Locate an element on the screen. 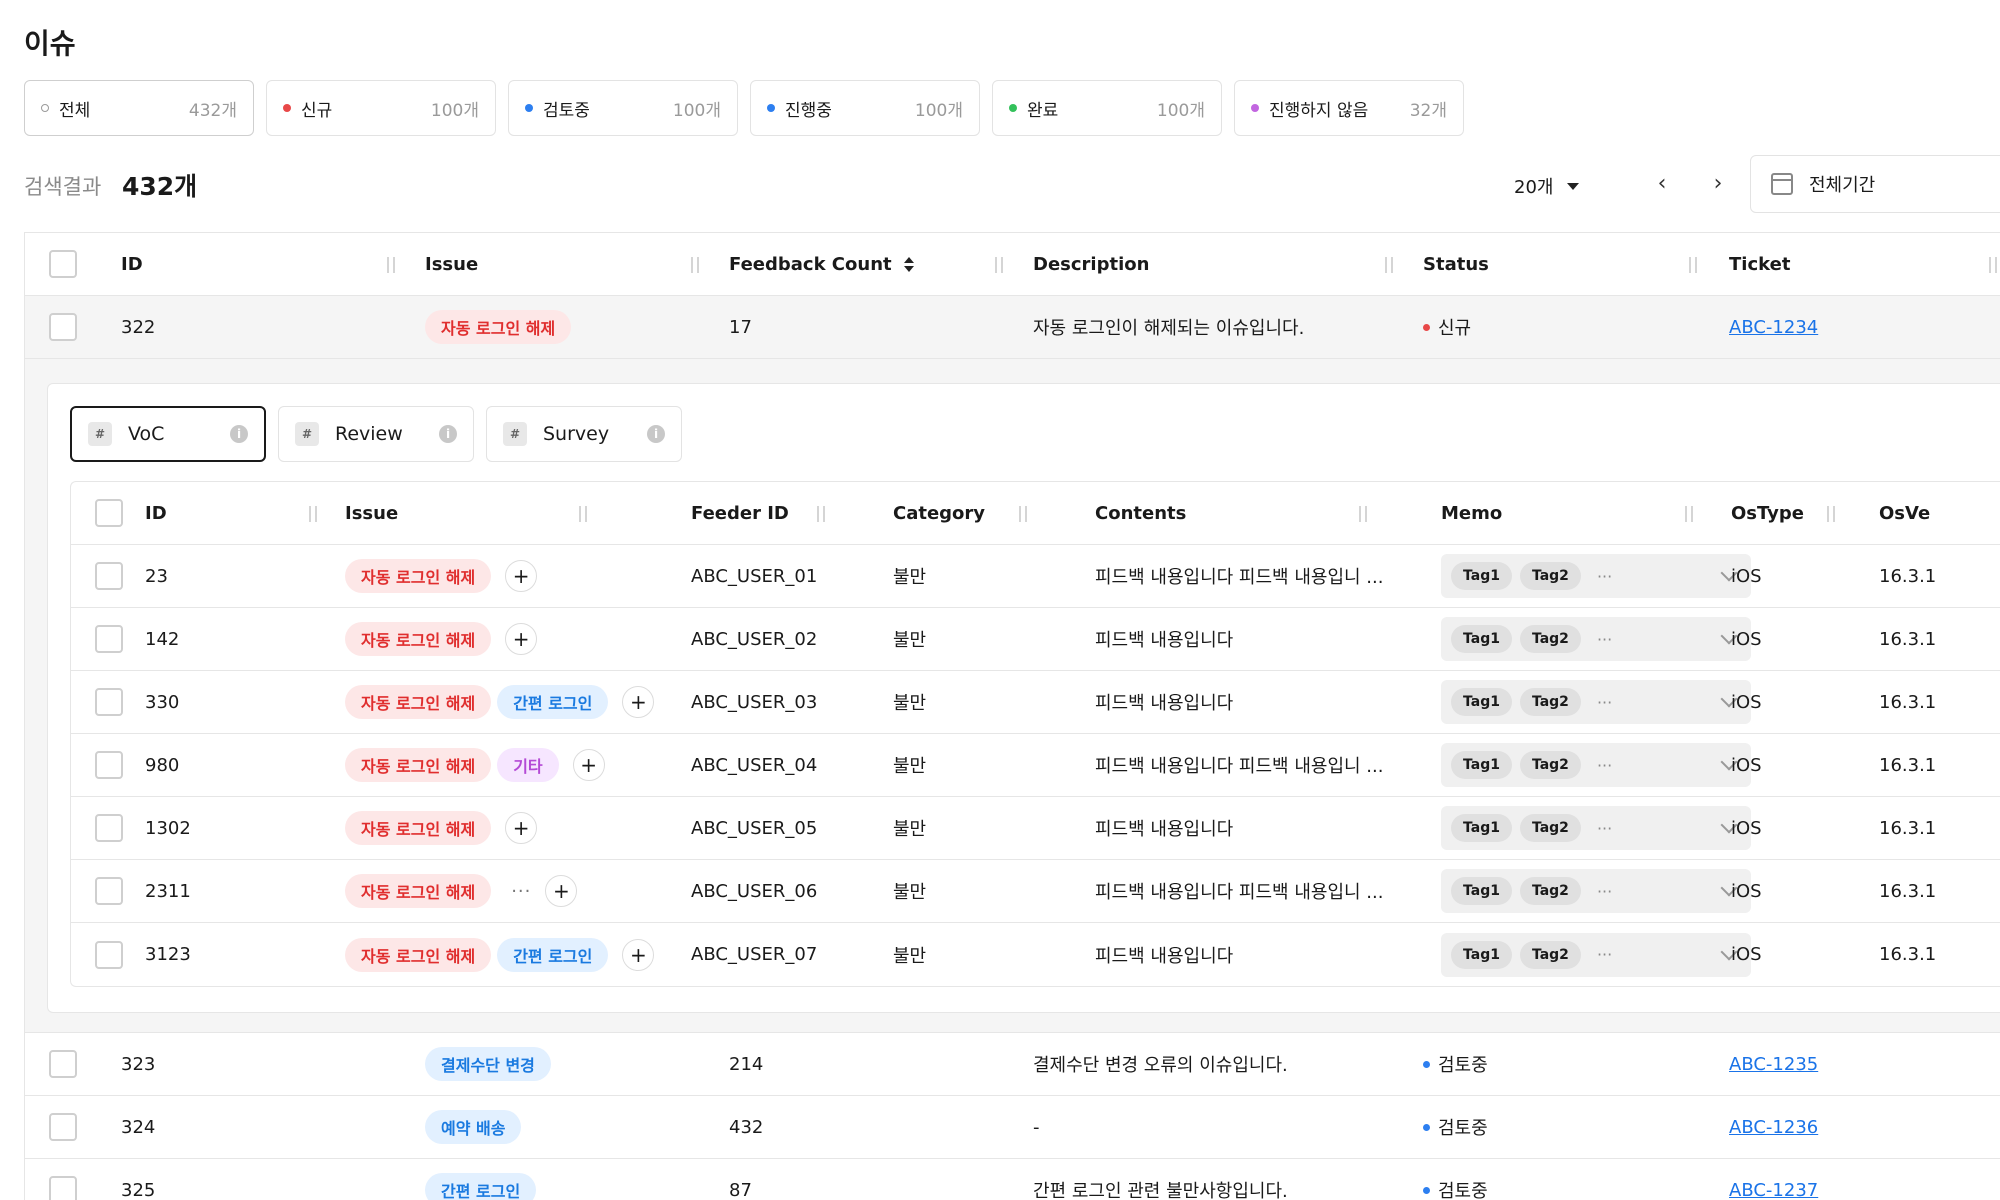 This screenshot has height=1200, width=2000. next-page-button: › is located at coordinates (1718, 183).